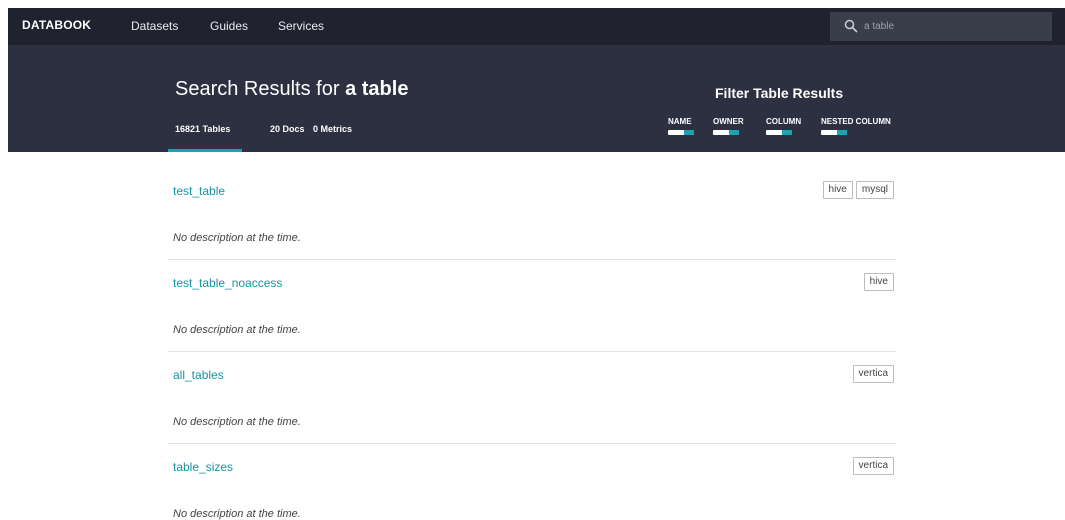  I want to click on search-box, so click(941, 26).